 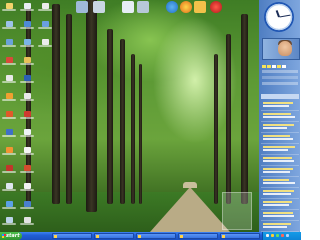 What do you see at coordinates (190, 209) in the screenshot?
I see `wallpaper-road` at bounding box center [190, 209].